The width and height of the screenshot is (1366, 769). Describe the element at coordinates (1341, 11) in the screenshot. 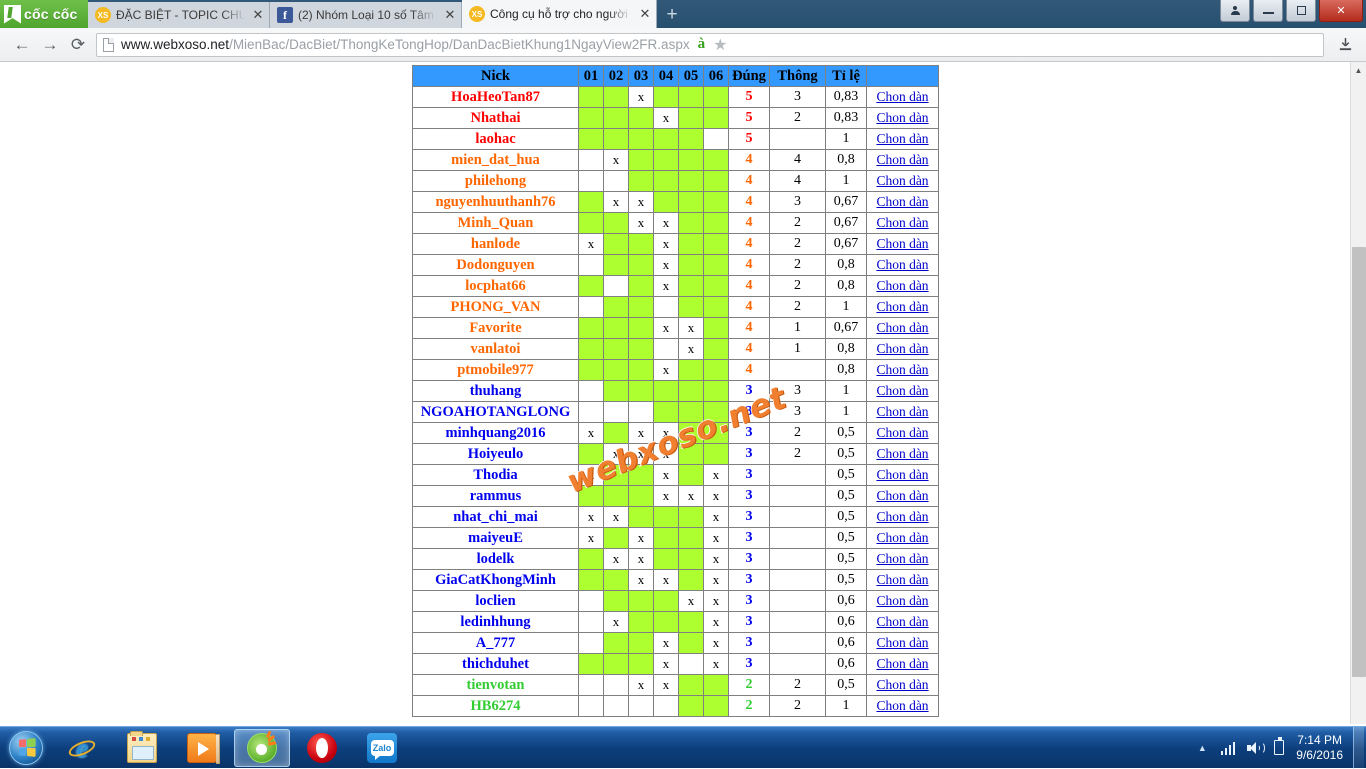

I see `close-window-button: ✕` at that location.